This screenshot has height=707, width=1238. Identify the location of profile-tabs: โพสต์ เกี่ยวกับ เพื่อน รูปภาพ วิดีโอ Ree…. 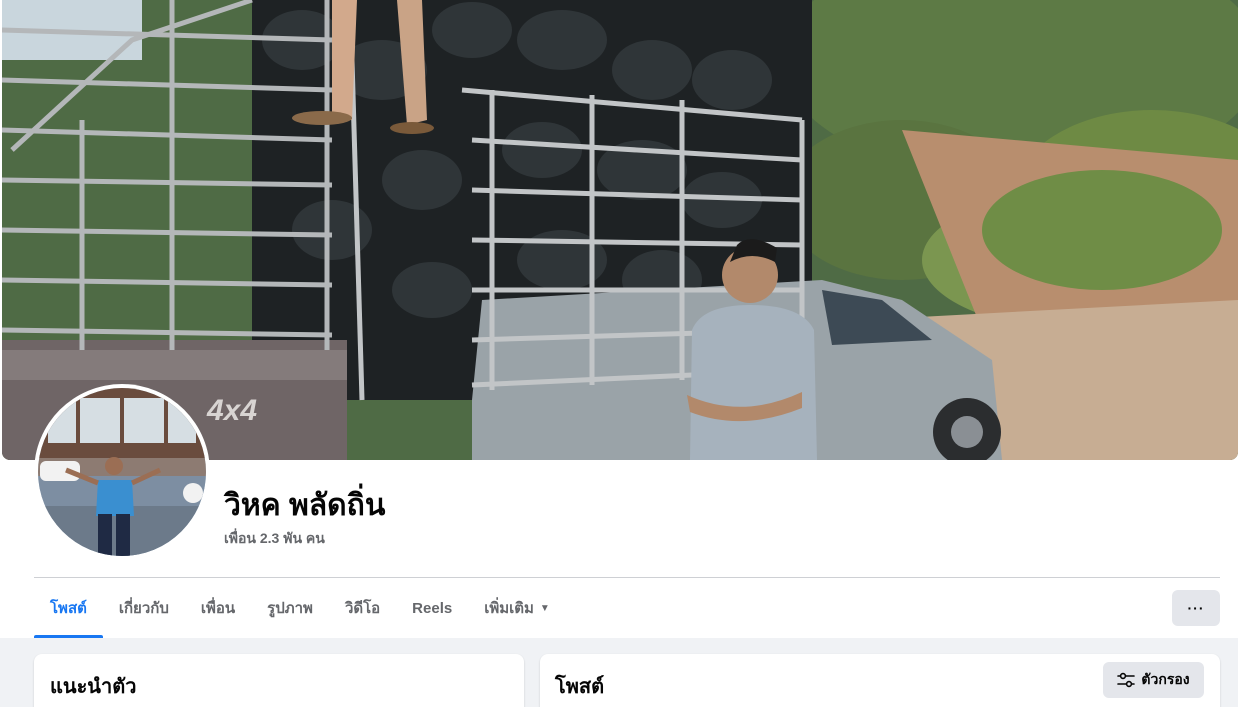
(300, 608).